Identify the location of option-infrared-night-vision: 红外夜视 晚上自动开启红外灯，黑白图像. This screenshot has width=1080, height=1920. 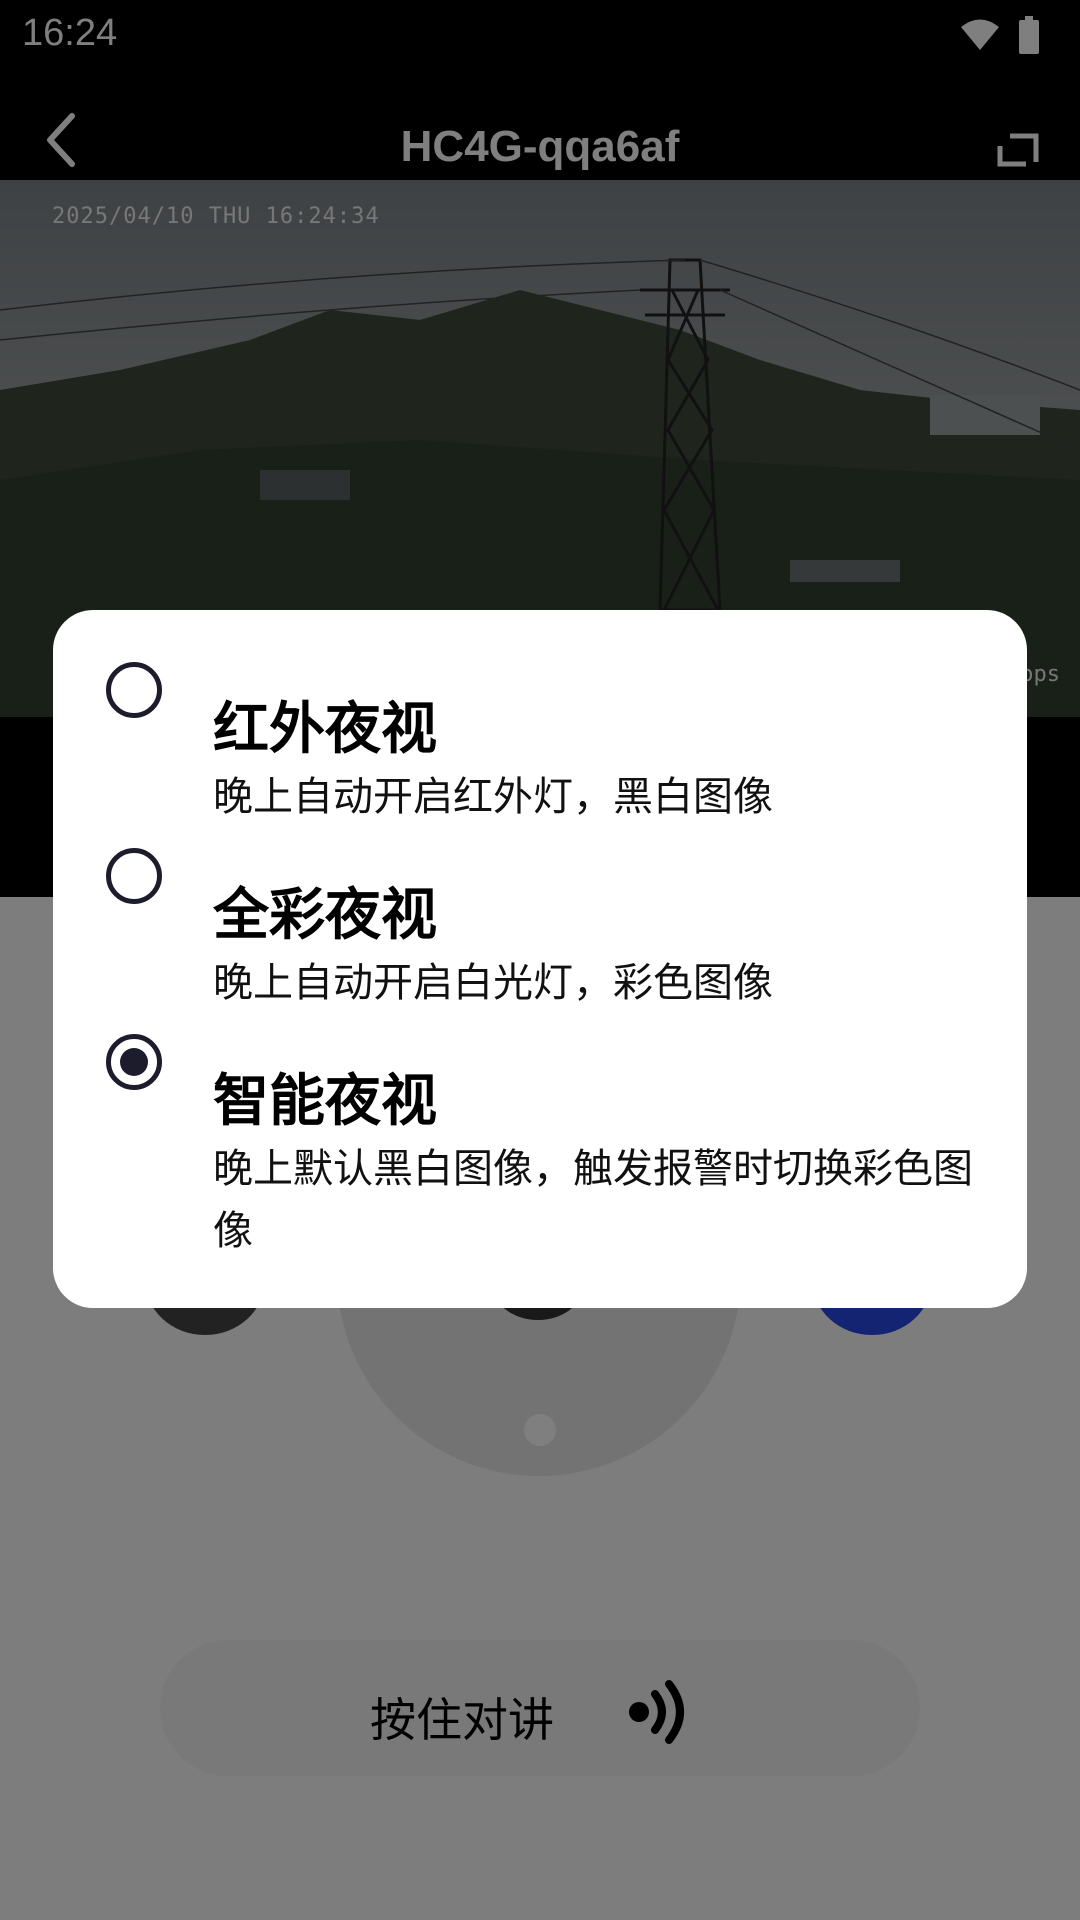
(540, 747).